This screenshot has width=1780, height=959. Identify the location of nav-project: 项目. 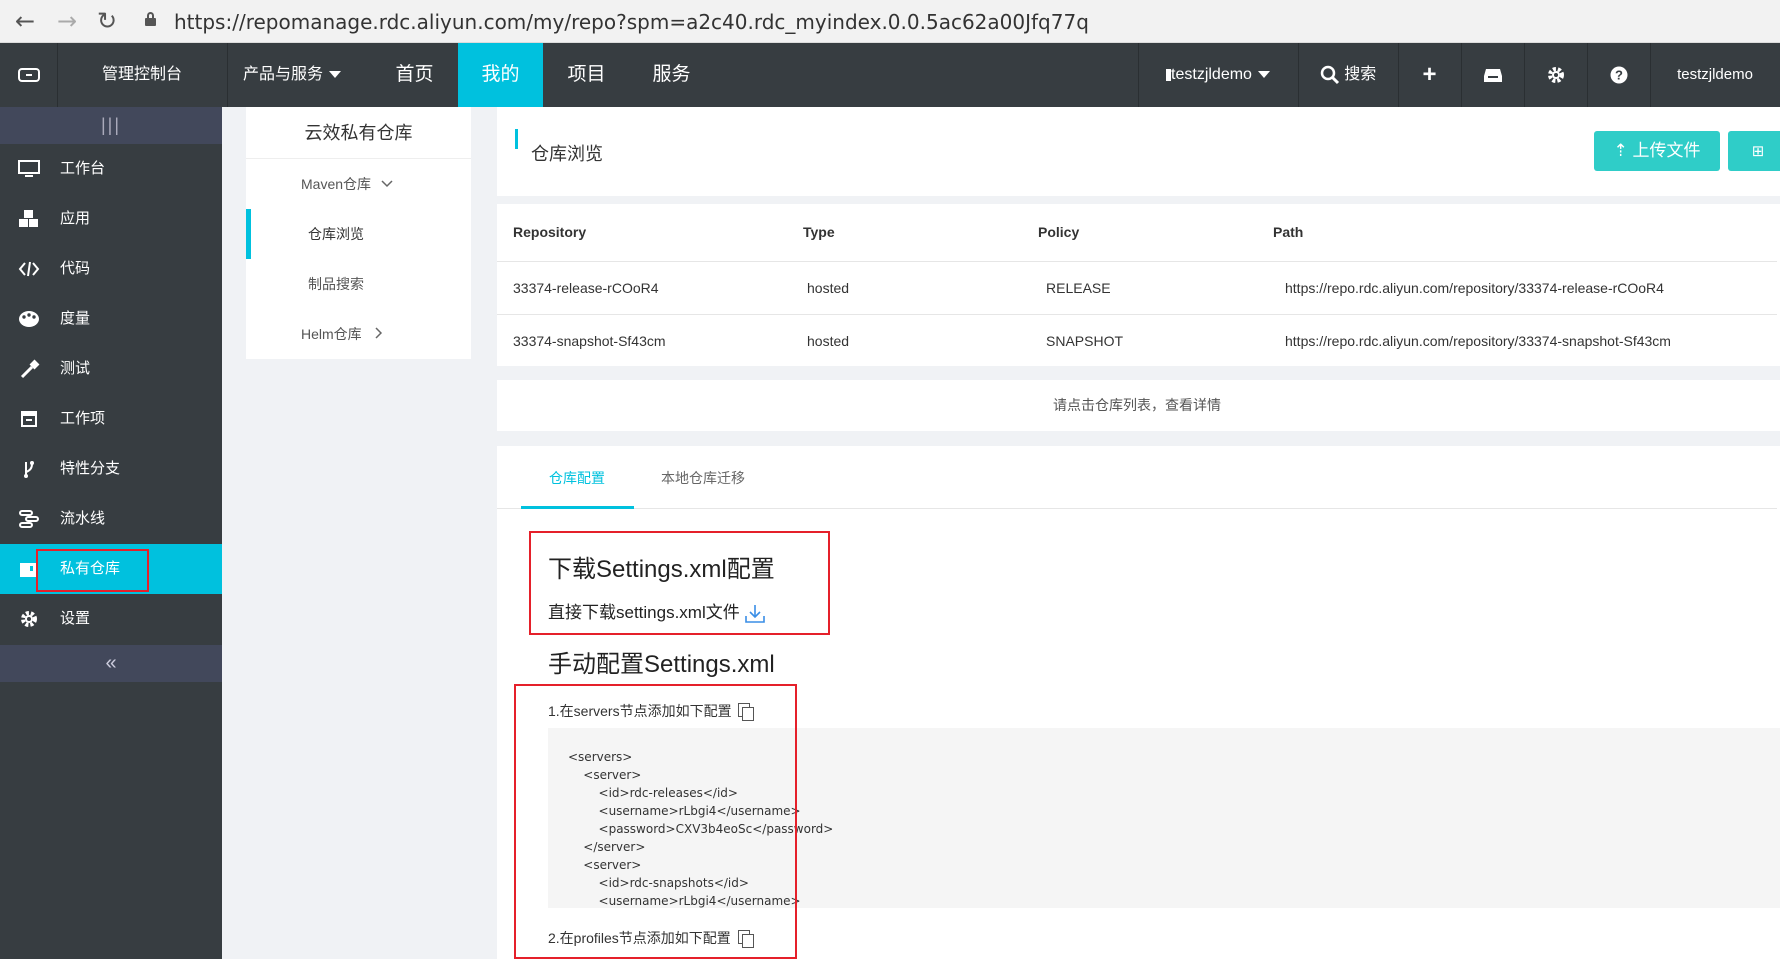
(586, 75).